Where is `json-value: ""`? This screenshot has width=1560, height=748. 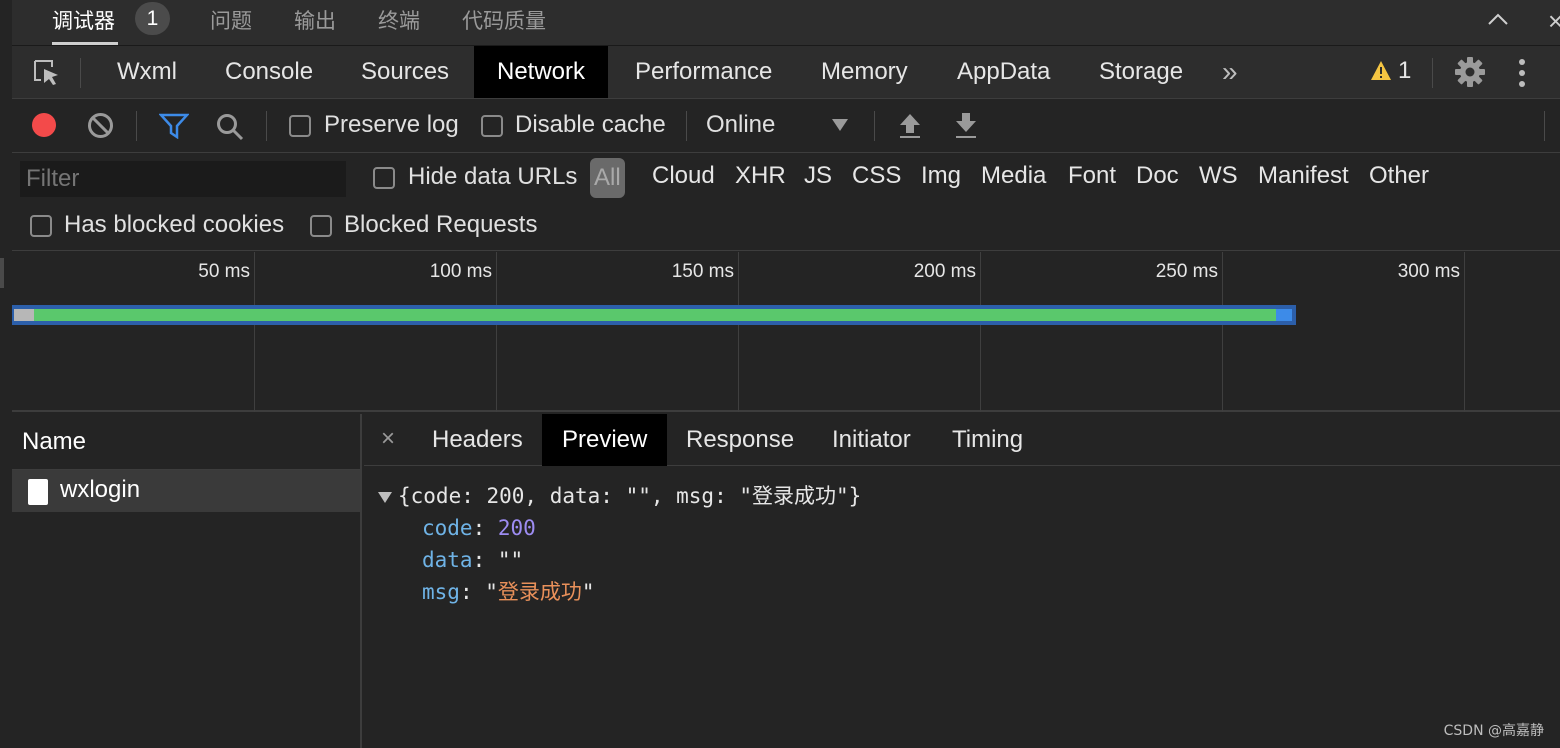
json-value: "" is located at coordinates (510, 560).